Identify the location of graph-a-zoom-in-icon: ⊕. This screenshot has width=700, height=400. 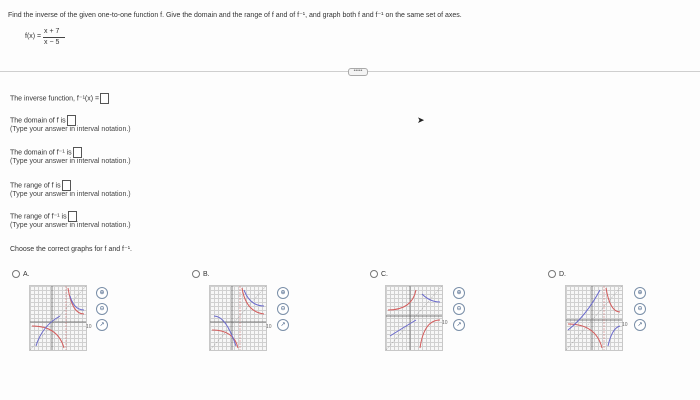
(102, 293).